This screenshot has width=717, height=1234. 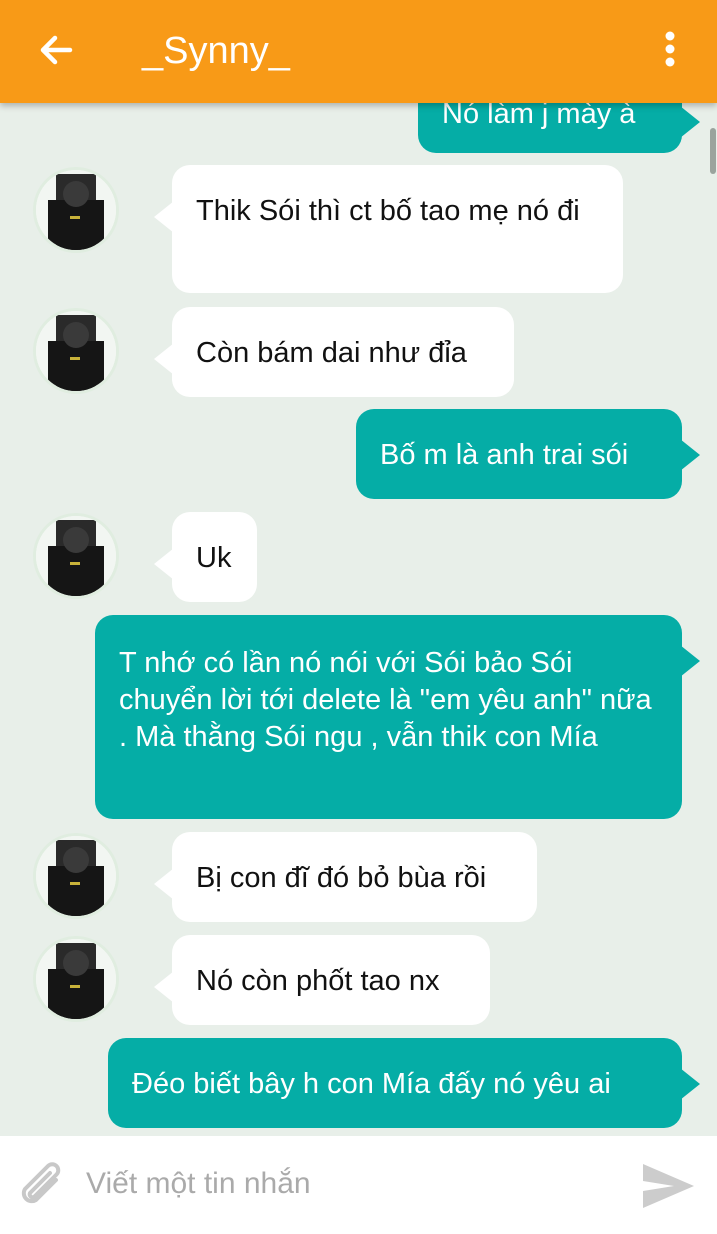 What do you see at coordinates (341, 878) in the screenshot?
I see `message-text: Bị con đĩ đó bỏ bùa rồi` at bounding box center [341, 878].